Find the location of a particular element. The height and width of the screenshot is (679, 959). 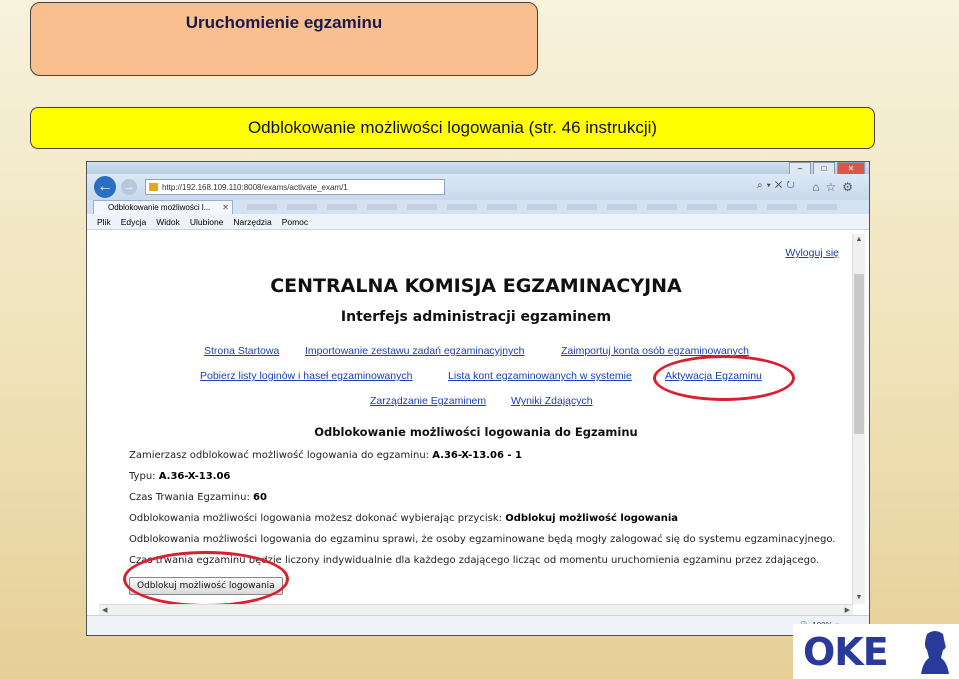

back-arrow-icon: ← is located at coordinates (105, 187).